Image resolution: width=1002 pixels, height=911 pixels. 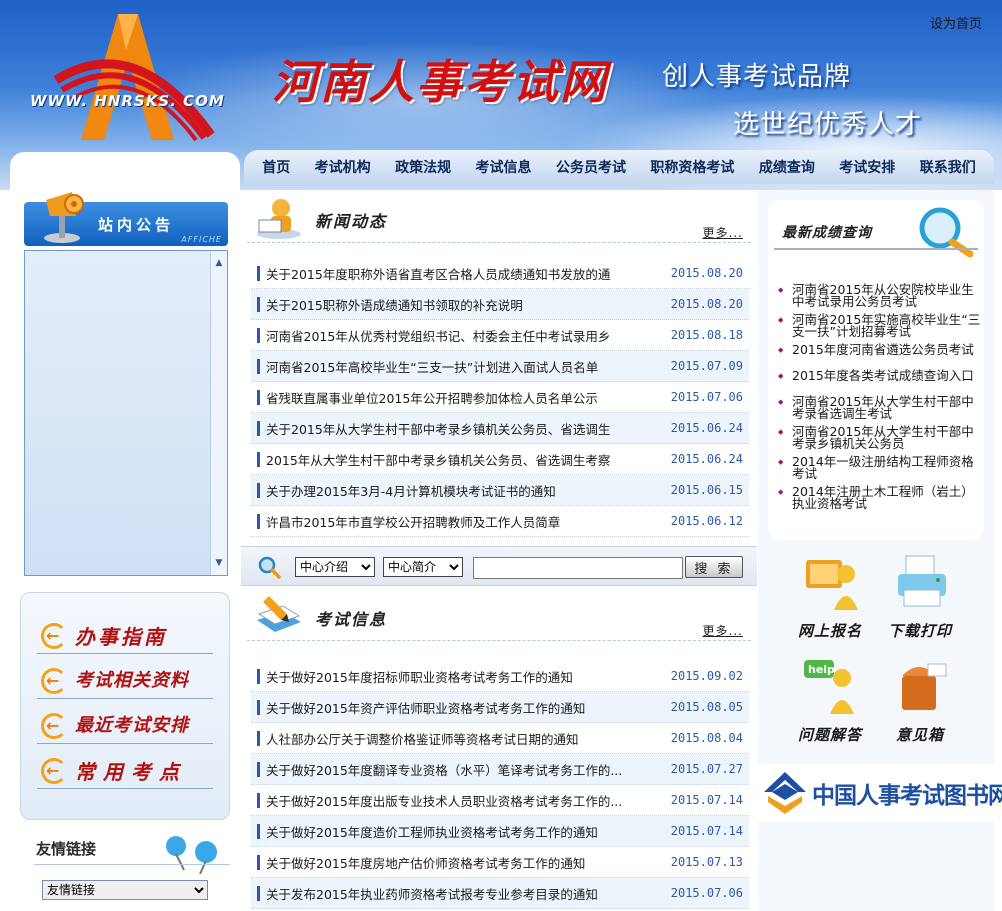 I want to click on list-item-date: 2015.08.04, so click(x=706, y=738).